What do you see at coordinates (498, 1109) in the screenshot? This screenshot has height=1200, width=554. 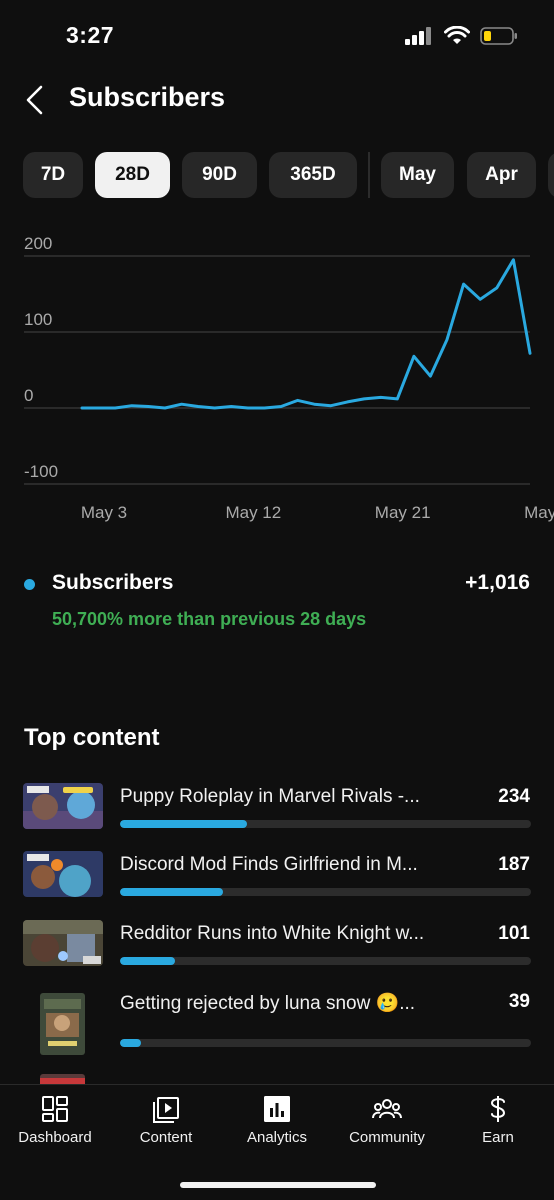 I see `earn-icon` at bounding box center [498, 1109].